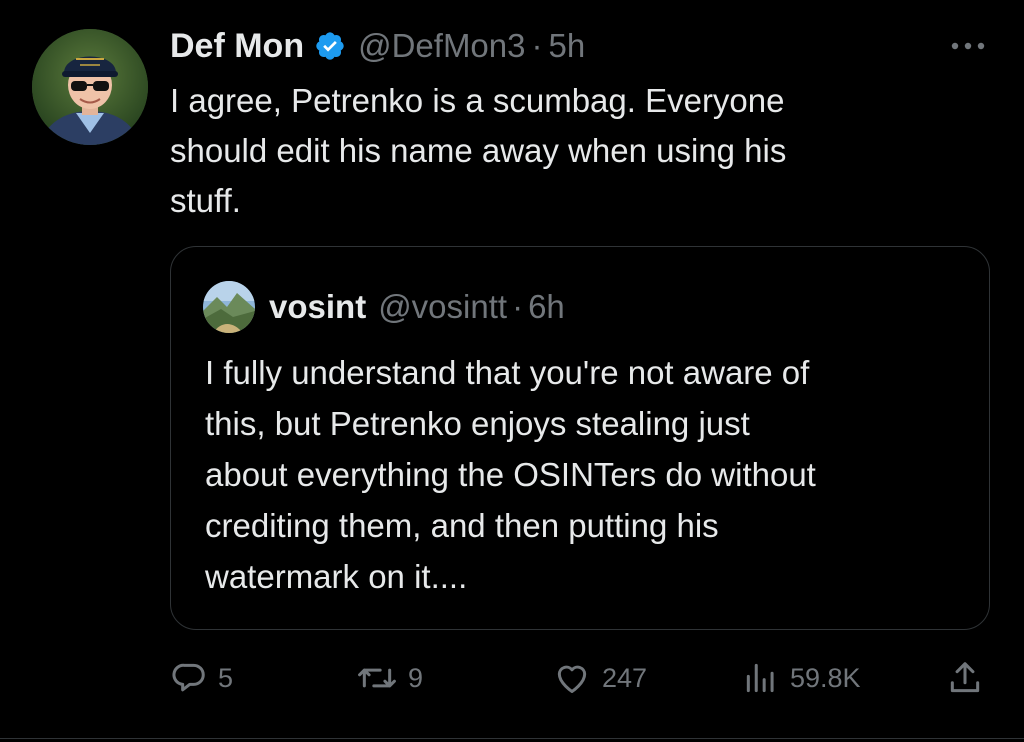 This screenshot has width=1024, height=742. Describe the element at coordinates (825, 677) in the screenshot. I see `views-count: 59.8K` at that location.